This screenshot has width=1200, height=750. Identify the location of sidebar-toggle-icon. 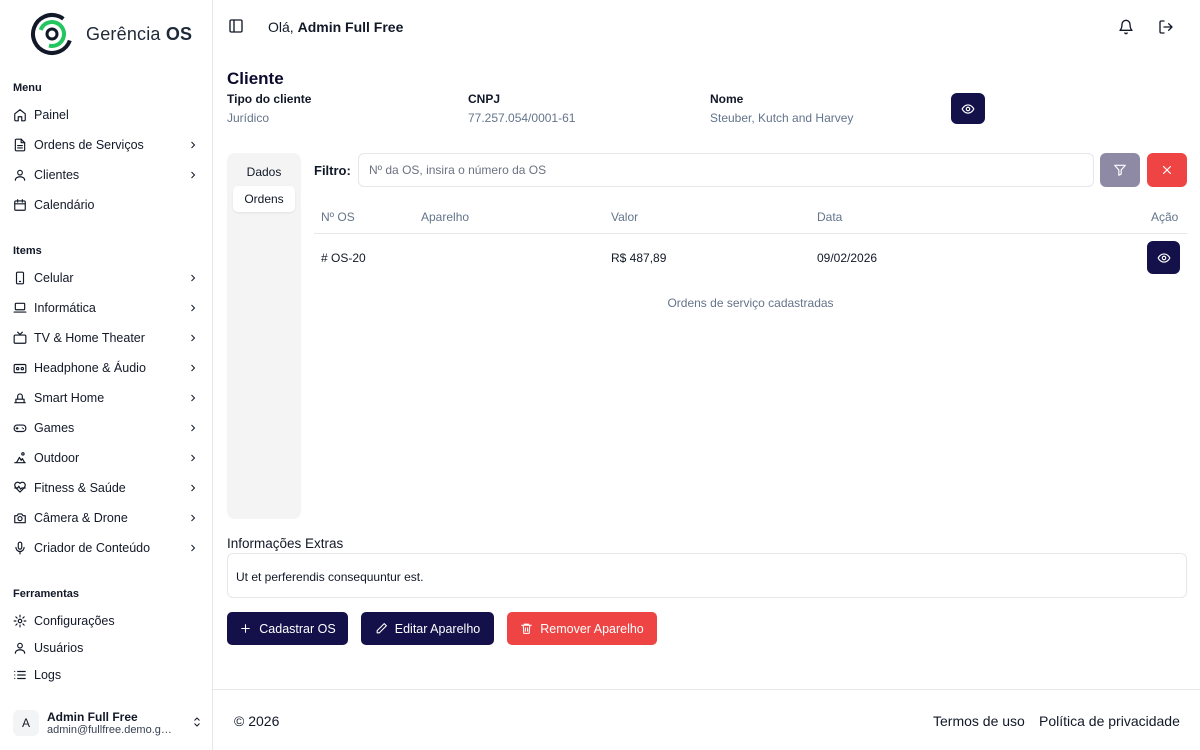
(236, 26).